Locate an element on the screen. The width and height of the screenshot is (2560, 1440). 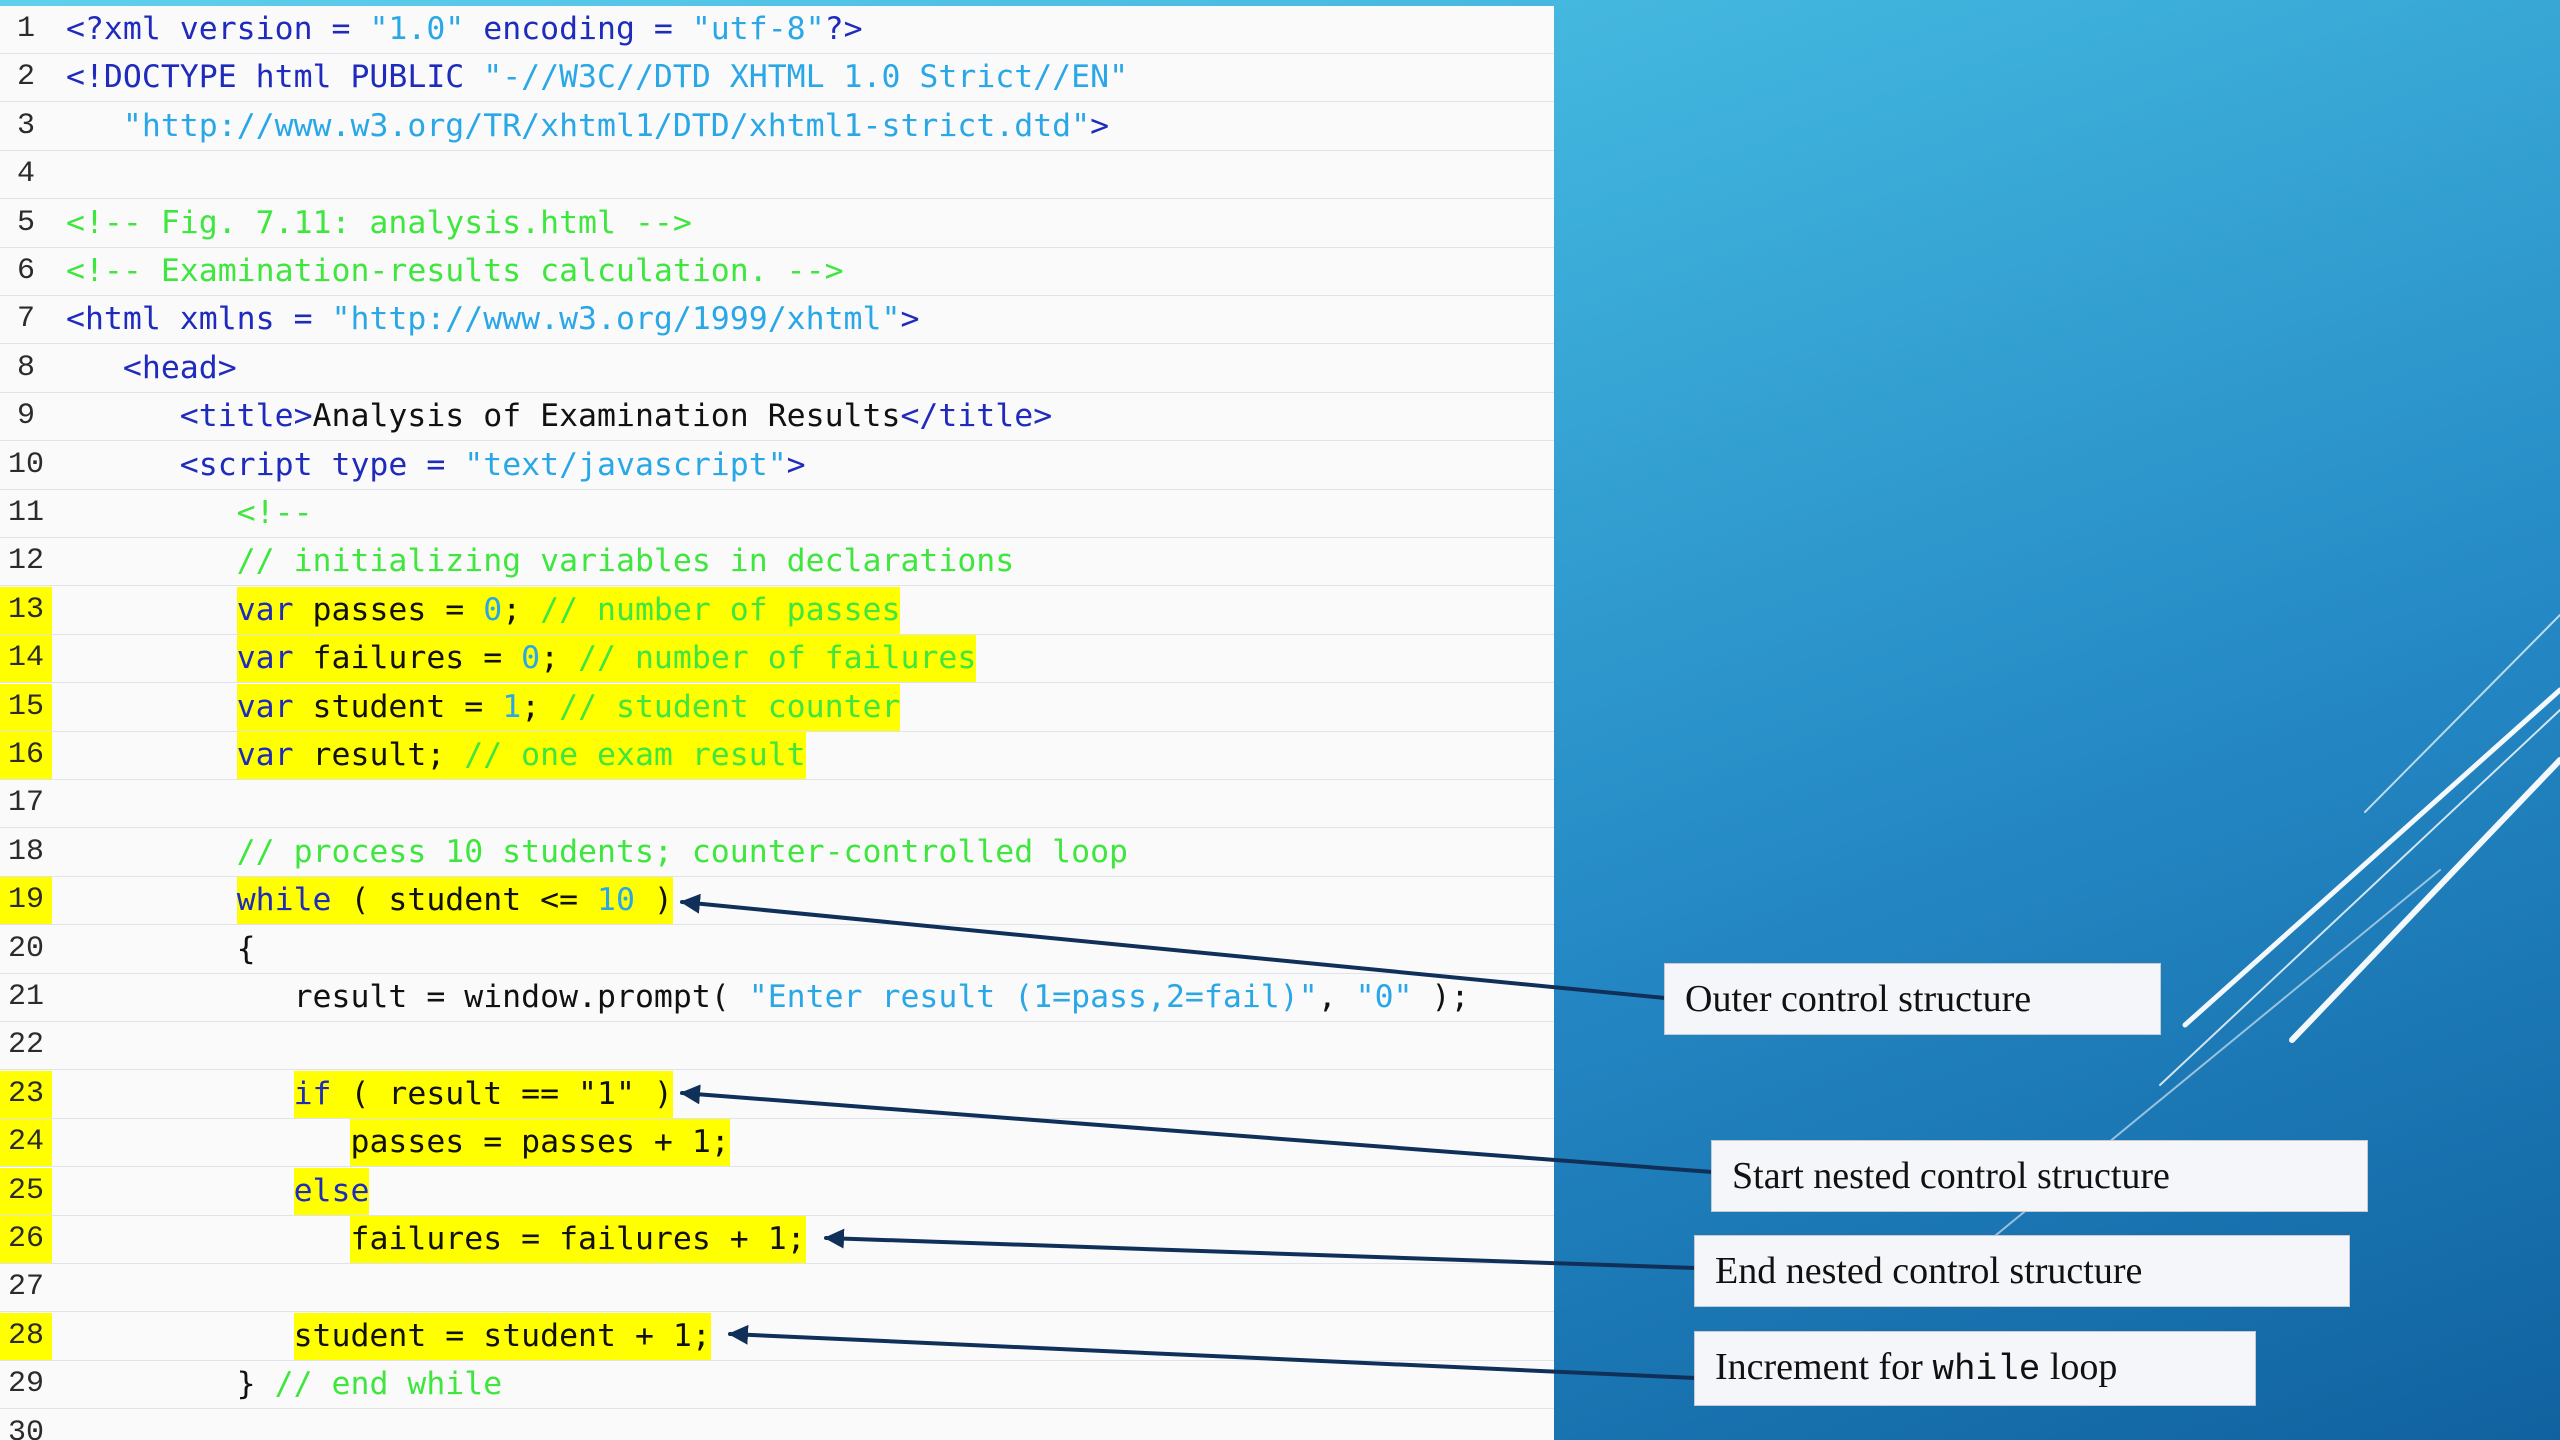
callout-arrows is located at coordinates (1197, 1136).